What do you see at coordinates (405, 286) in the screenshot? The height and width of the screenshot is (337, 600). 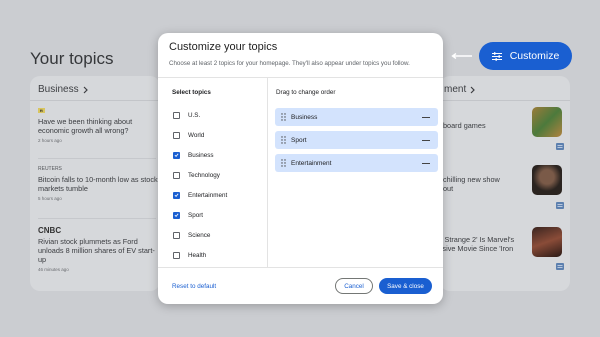 I see `save-close-button: Save & close` at bounding box center [405, 286].